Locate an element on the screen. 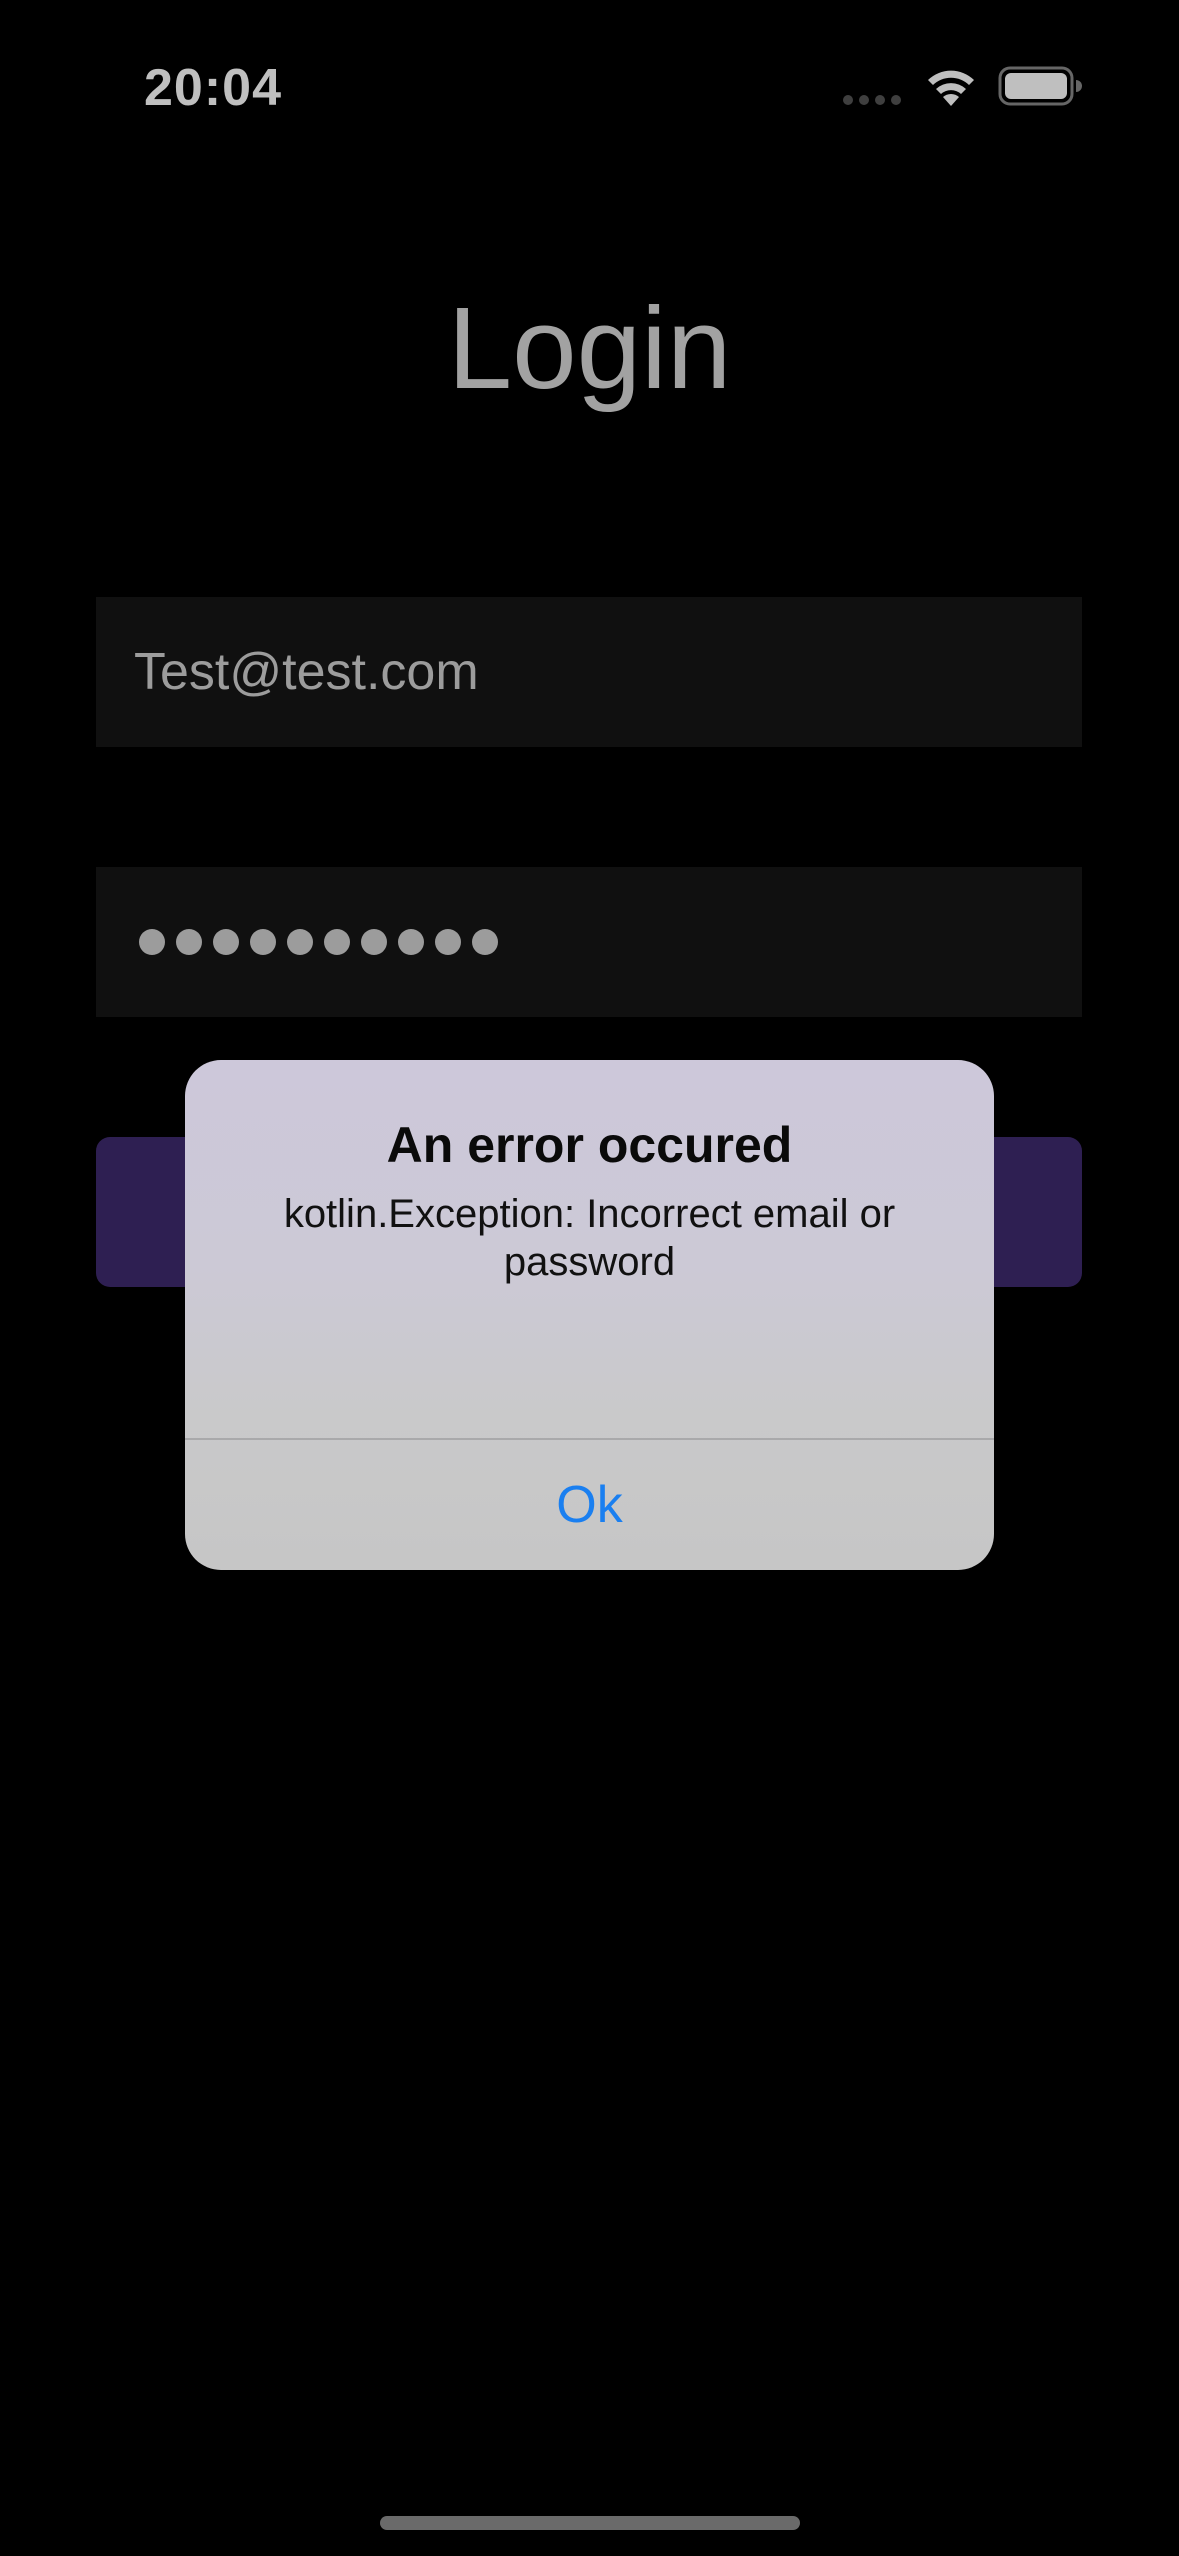  alert-ok-label: Ok is located at coordinates (589, 1505).